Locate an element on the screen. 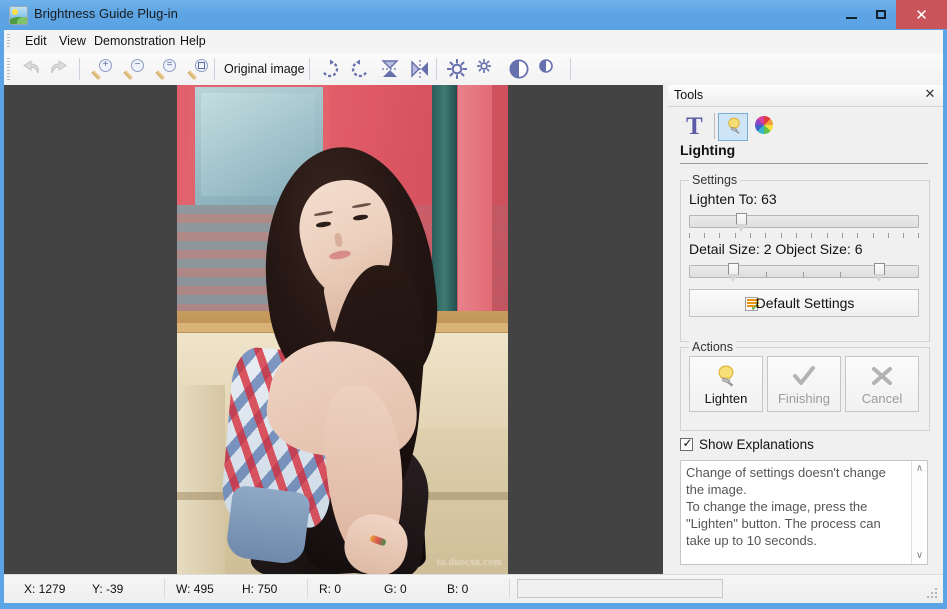  cross-icon is located at coordinates (882, 376).